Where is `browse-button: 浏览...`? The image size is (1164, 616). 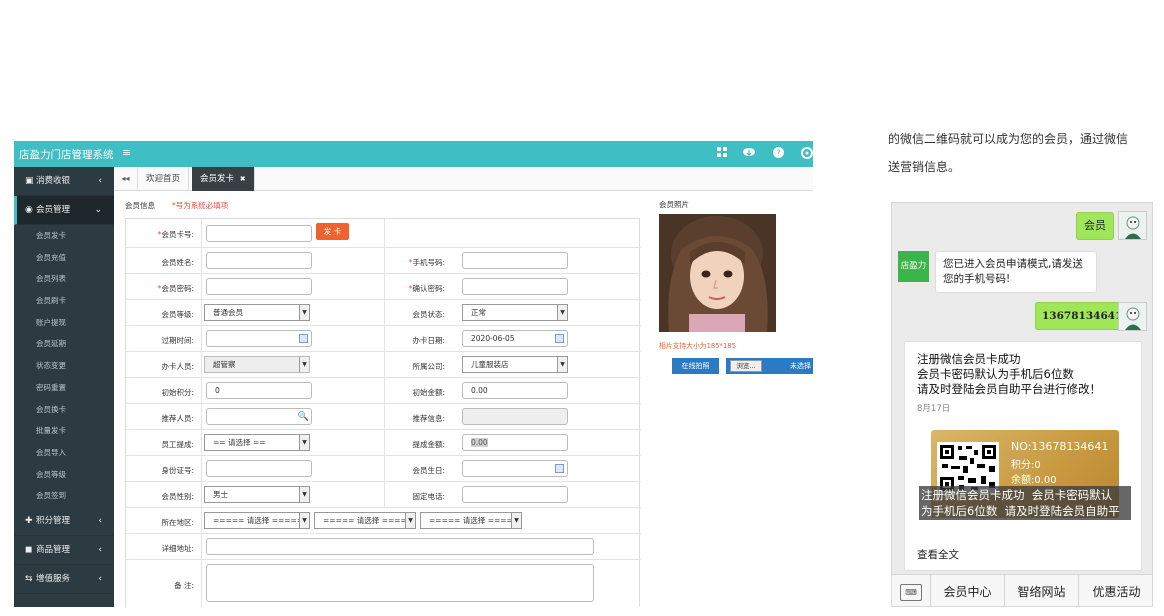 browse-button: 浏览... is located at coordinates (746, 366).